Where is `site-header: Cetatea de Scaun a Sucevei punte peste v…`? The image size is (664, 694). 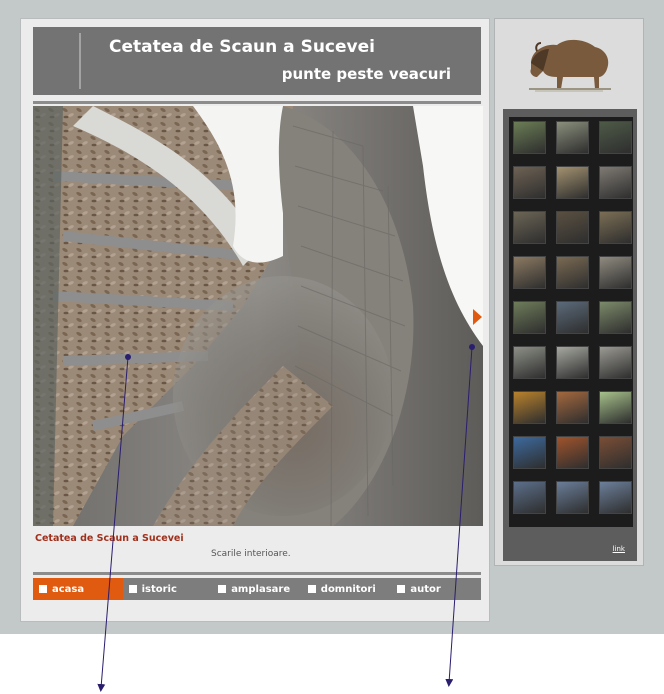 site-header: Cetatea de Scaun a Sucevei punte peste v… is located at coordinates (257, 61).